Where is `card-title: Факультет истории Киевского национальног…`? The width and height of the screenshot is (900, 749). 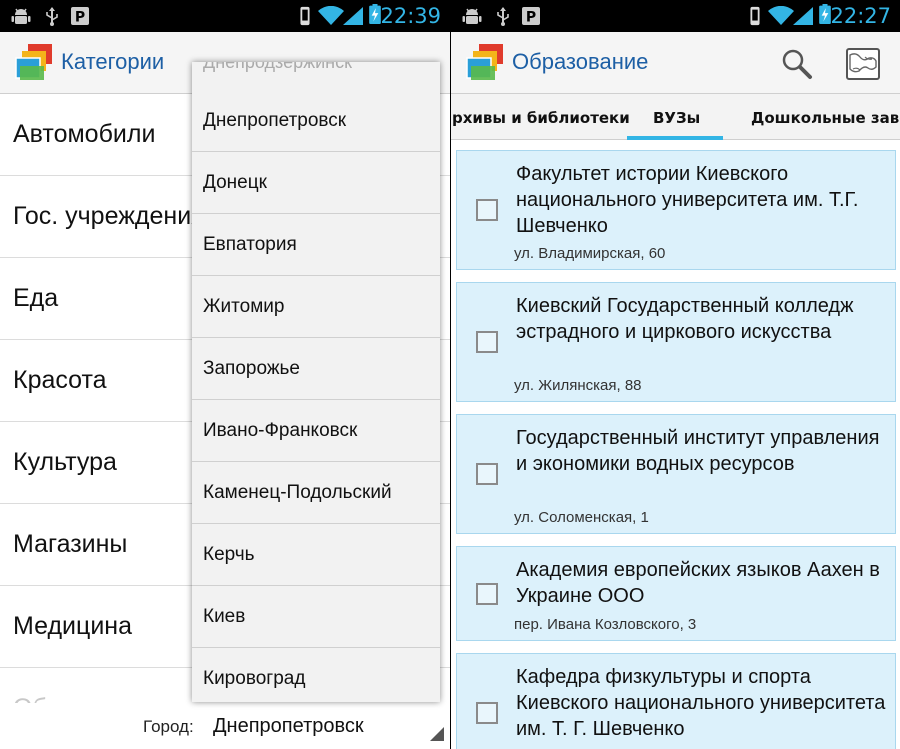 card-title: Факультет истории Киевского национальног… is located at coordinates (687, 200).